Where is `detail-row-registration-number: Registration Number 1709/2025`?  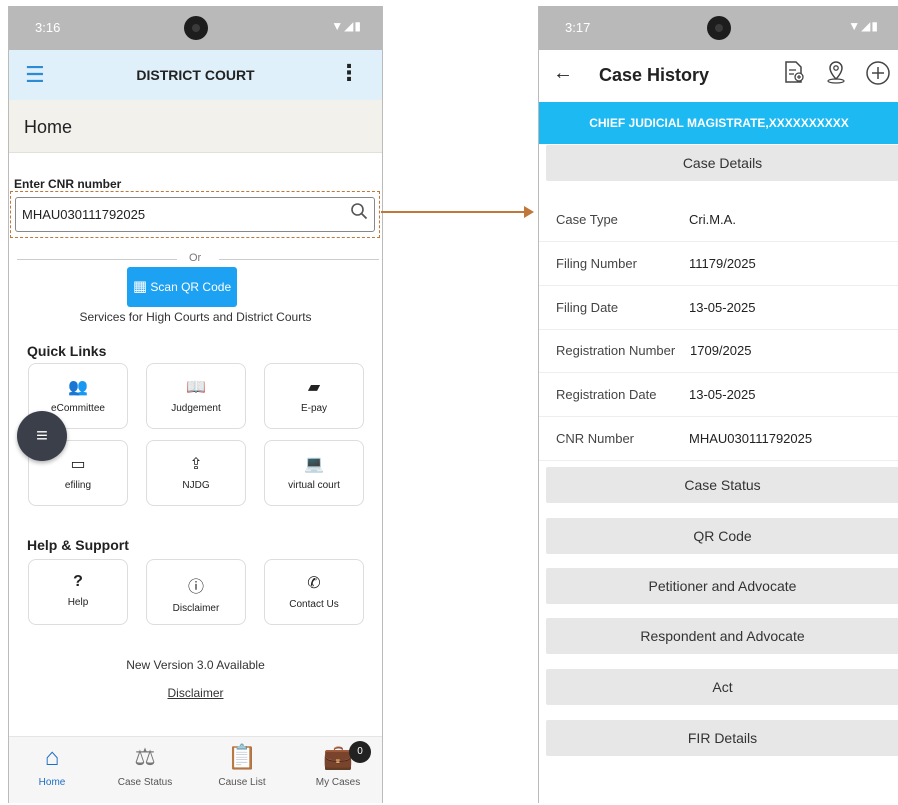
detail-row-registration-number: Registration Number 1709/2025 is located at coordinates (718, 351).